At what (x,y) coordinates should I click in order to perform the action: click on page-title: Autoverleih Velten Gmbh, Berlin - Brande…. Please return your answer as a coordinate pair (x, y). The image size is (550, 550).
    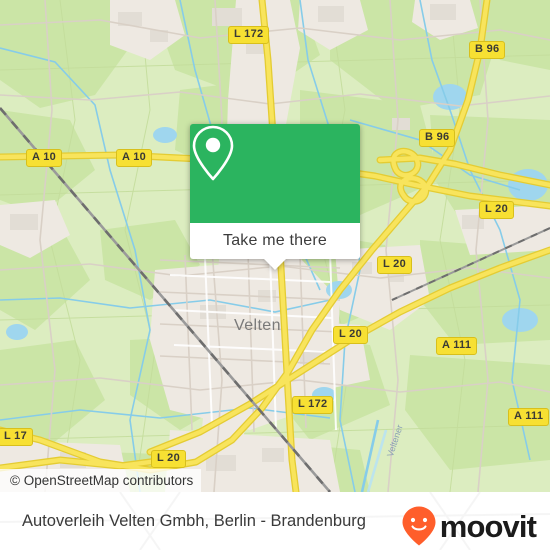
    Looking at the image, I should click on (194, 521).